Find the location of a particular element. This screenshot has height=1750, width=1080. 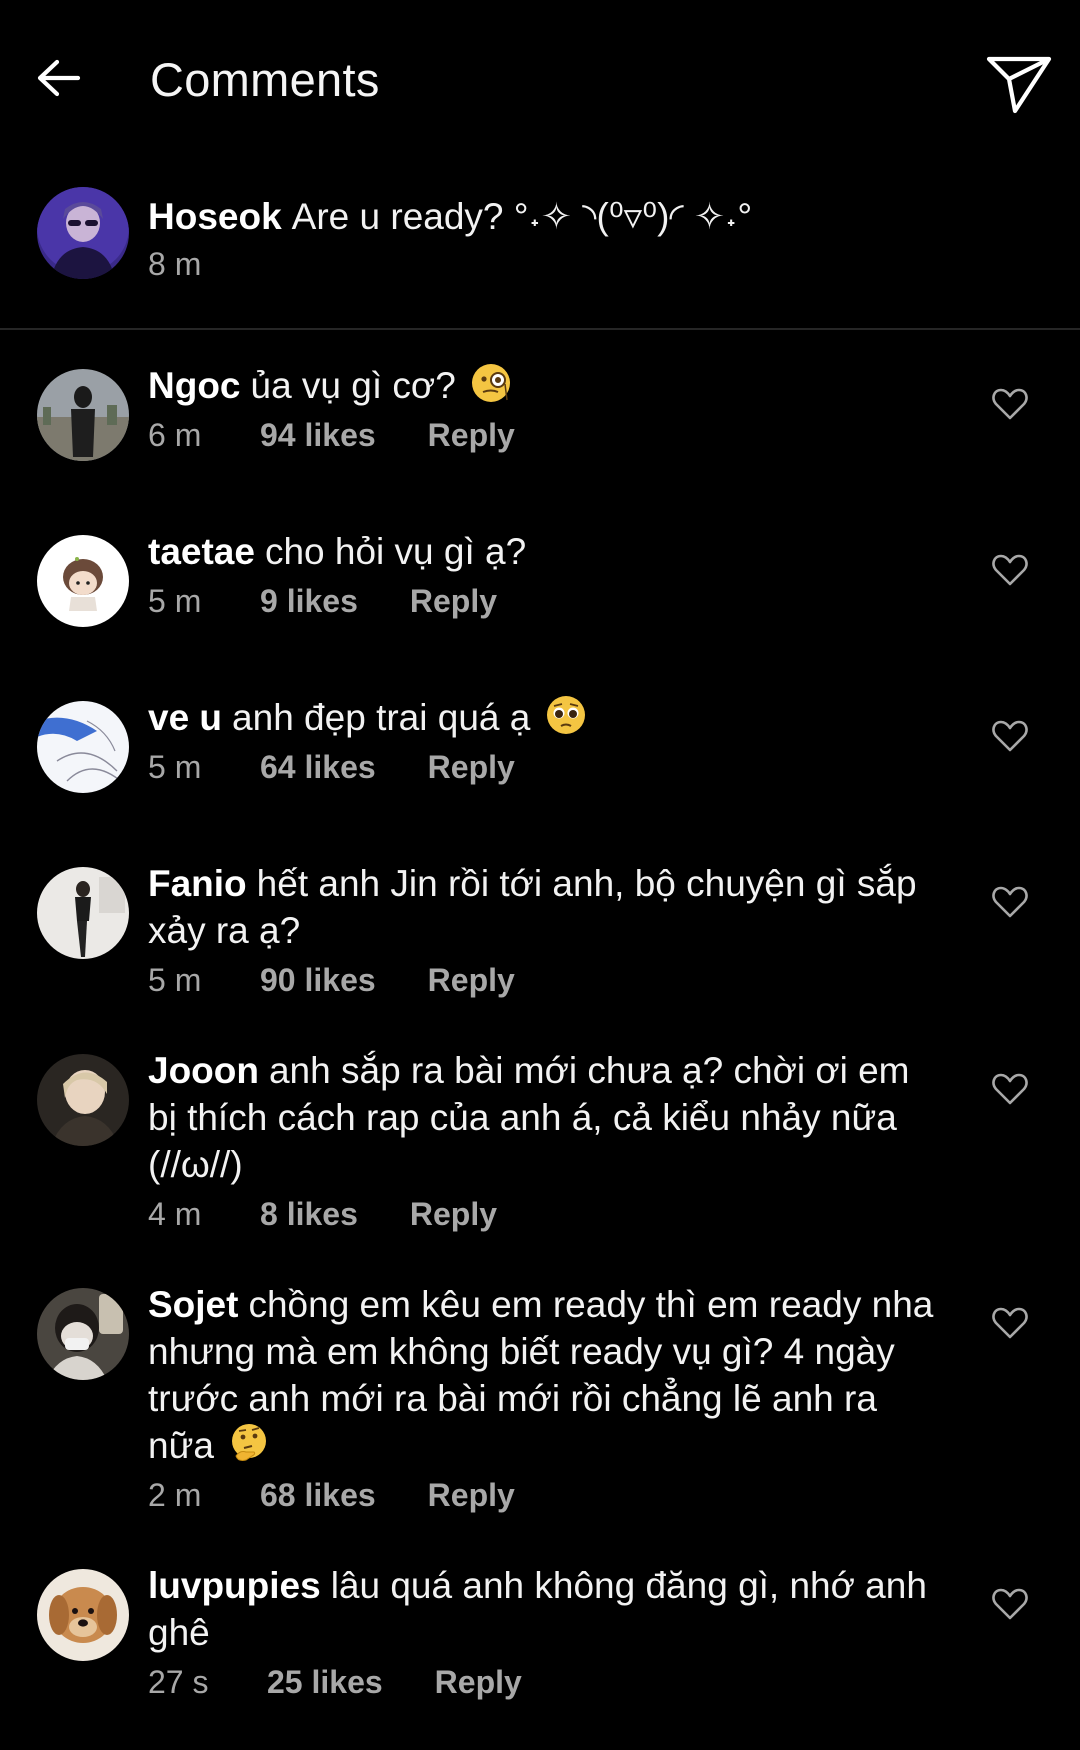

page-title: Comments is located at coordinates (265, 79).